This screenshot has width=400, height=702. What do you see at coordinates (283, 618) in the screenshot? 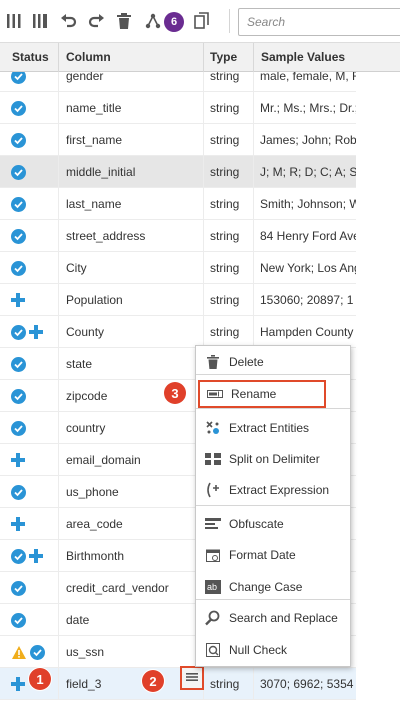
I see `menu-item-label: Search and Replace` at bounding box center [283, 618].